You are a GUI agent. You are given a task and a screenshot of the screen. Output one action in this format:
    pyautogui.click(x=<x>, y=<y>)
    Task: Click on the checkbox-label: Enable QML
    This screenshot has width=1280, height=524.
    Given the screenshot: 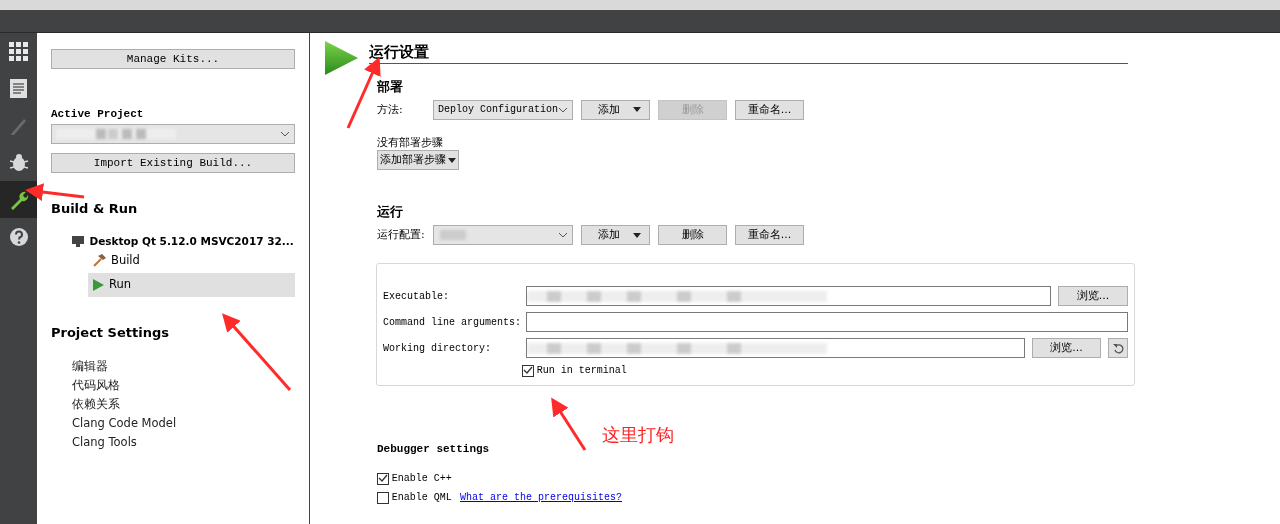 What is the action you would take?
    pyautogui.click(x=421, y=498)
    